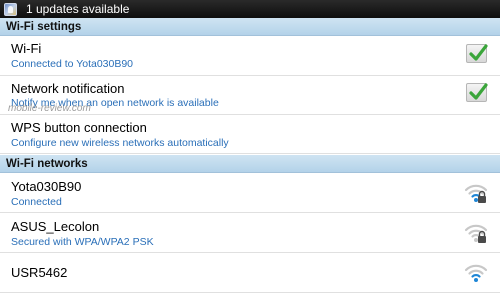  Describe the element at coordinates (10, 9) in the screenshot. I see `download-notification-icon` at that location.